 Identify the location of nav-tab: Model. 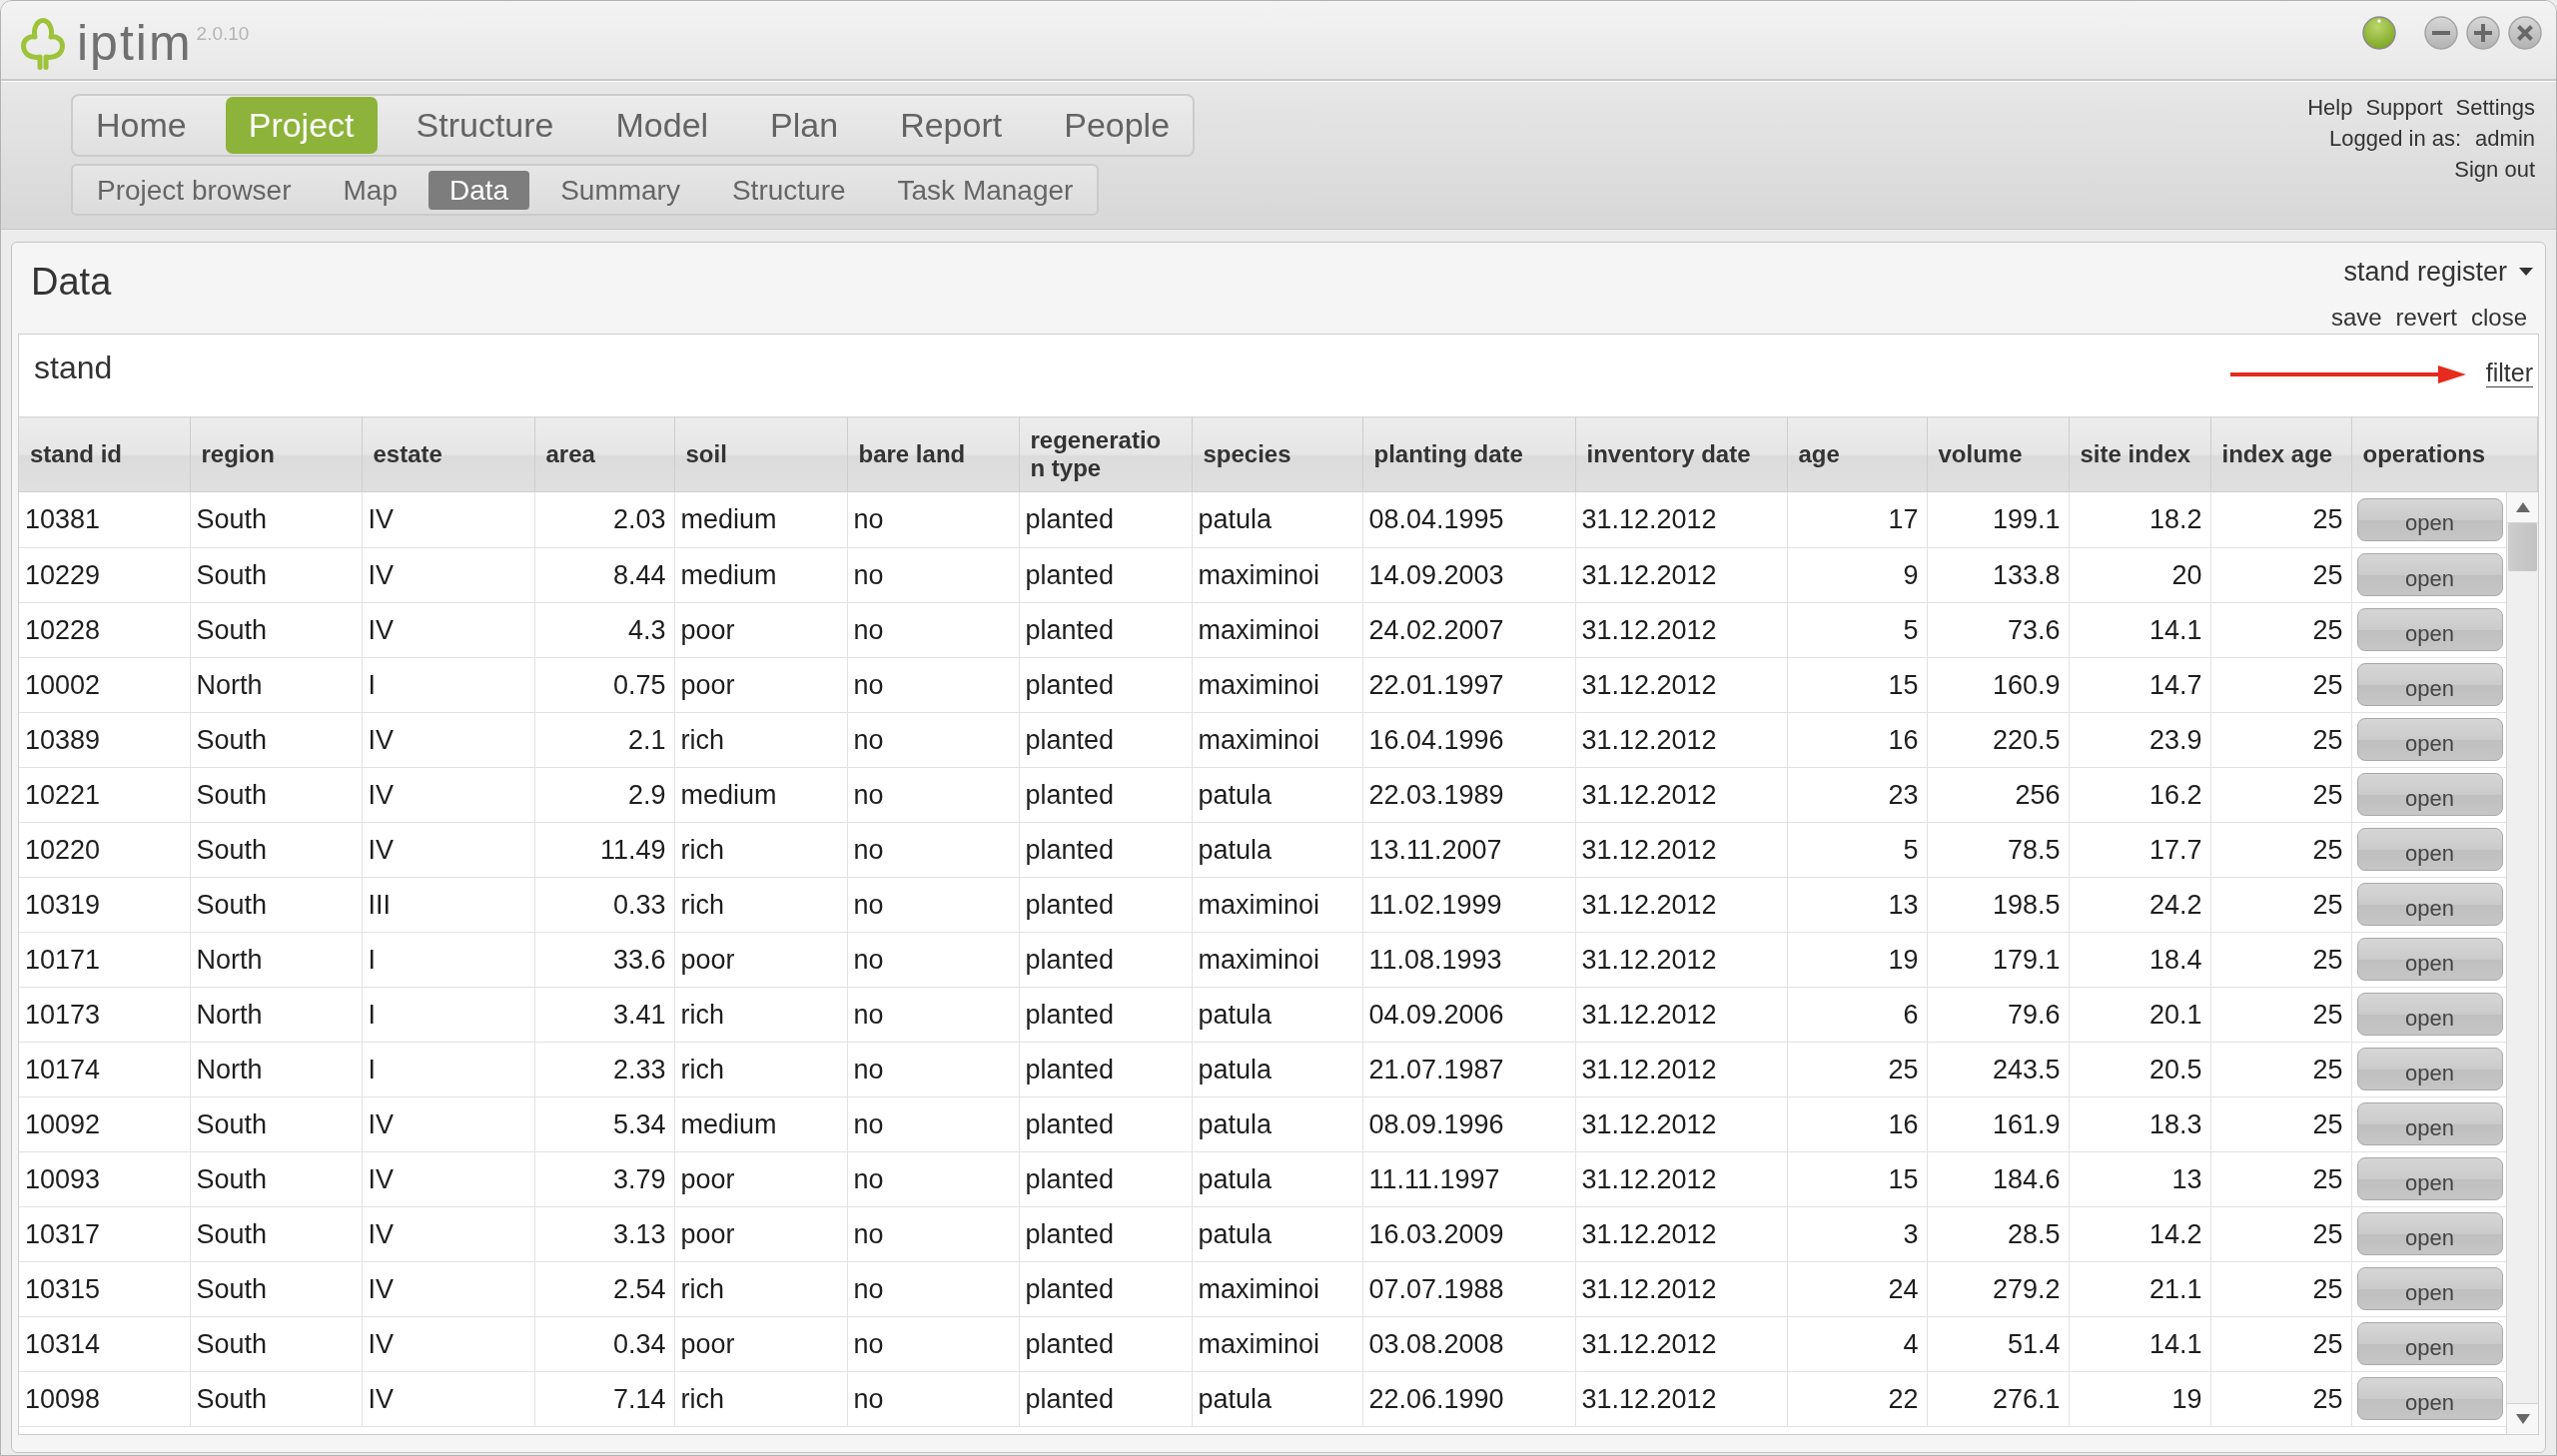
(662, 125).